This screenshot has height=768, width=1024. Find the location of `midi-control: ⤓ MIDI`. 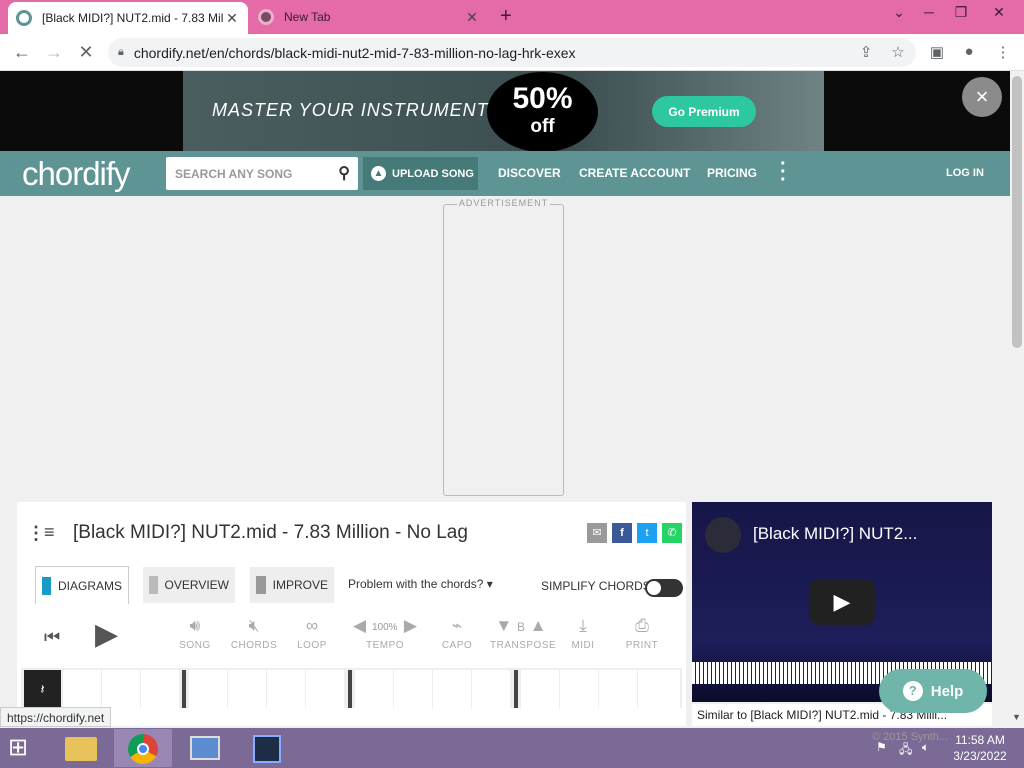

midi-control: ⤓ MIDI is located at coordinates (583, 633).